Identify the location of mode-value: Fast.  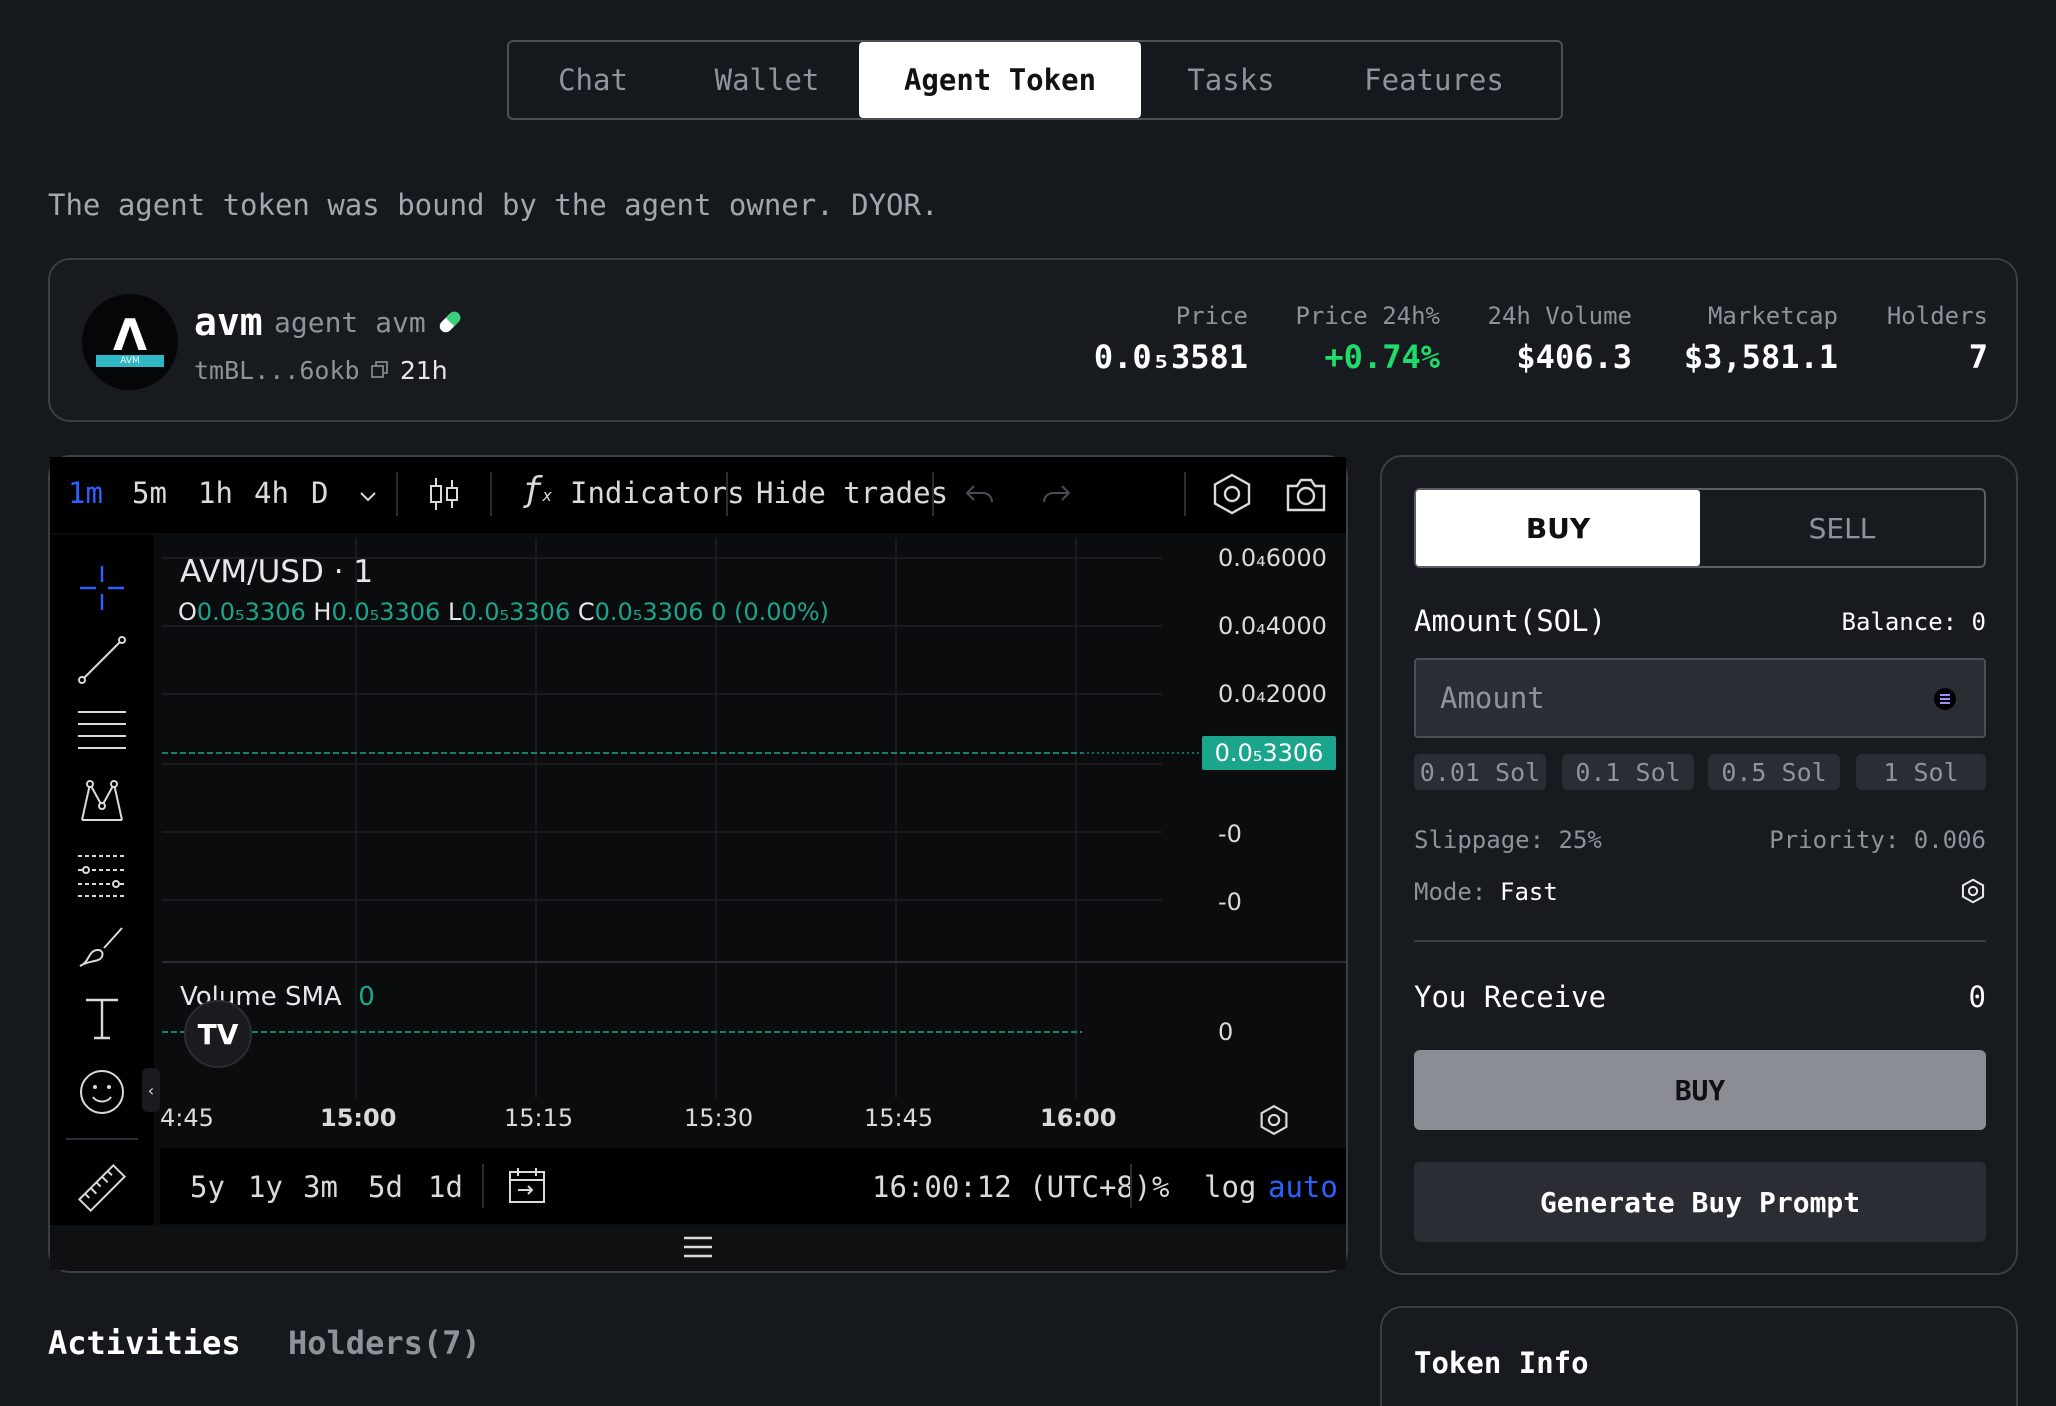
(1529, 892).